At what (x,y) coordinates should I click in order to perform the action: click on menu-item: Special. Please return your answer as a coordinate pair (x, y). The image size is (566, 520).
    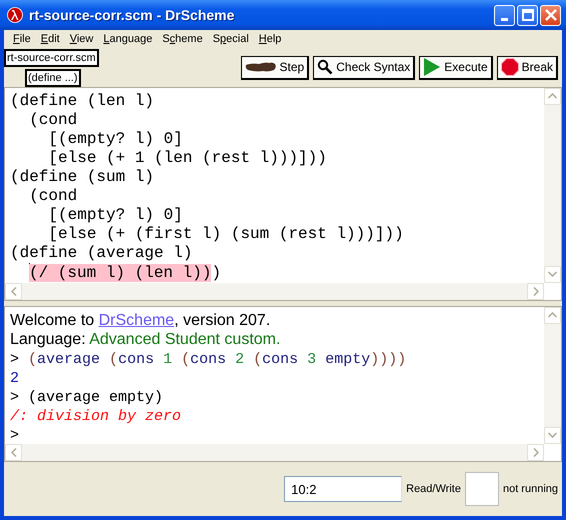
    Looking at the image, I should click on (231, 38).